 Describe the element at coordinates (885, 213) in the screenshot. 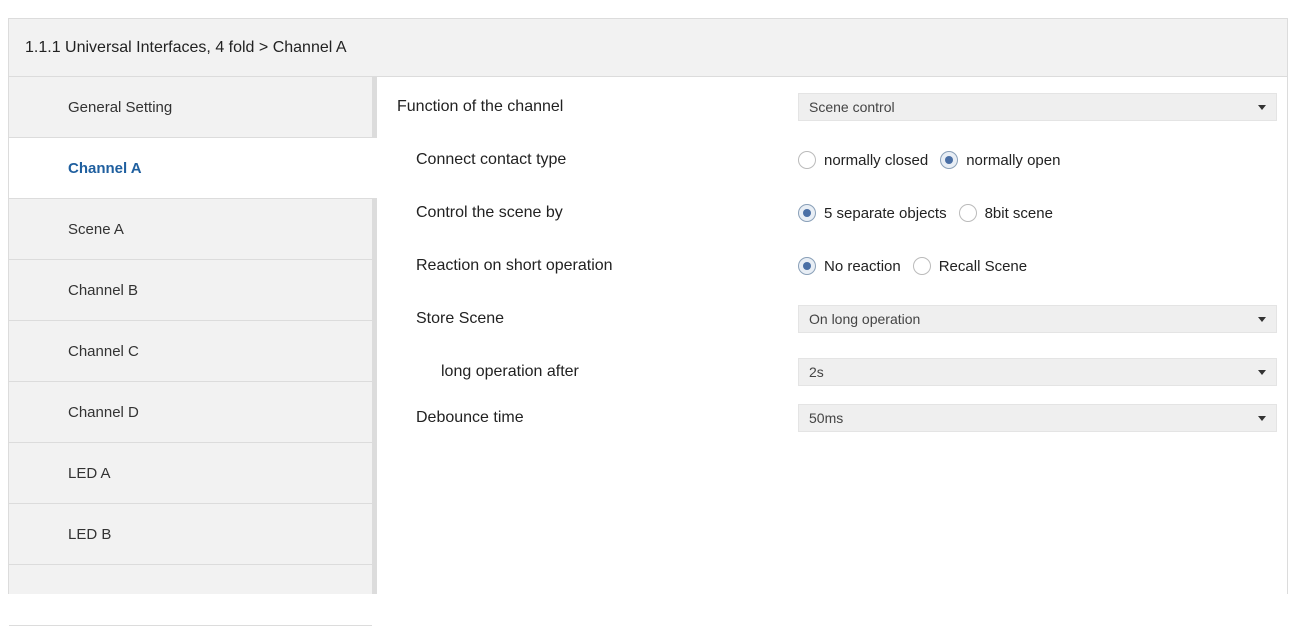

I see `radio-label: 5 separate objects` at that location.